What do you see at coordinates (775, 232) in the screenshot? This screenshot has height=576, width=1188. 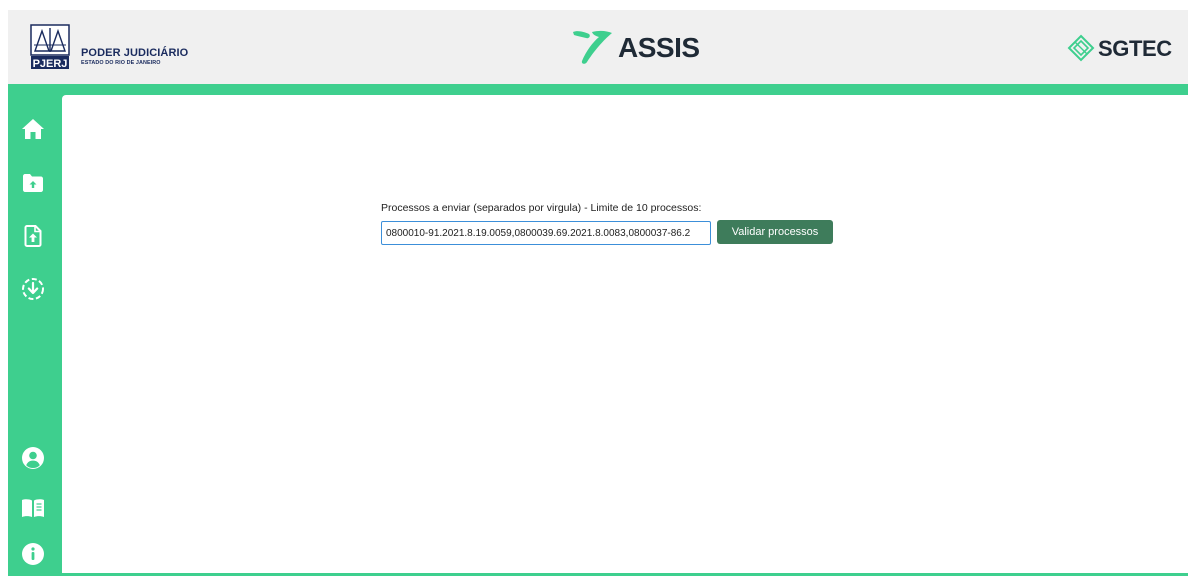 I see `validate-processes-button: Validar processos` at bounding box center [775, 232].